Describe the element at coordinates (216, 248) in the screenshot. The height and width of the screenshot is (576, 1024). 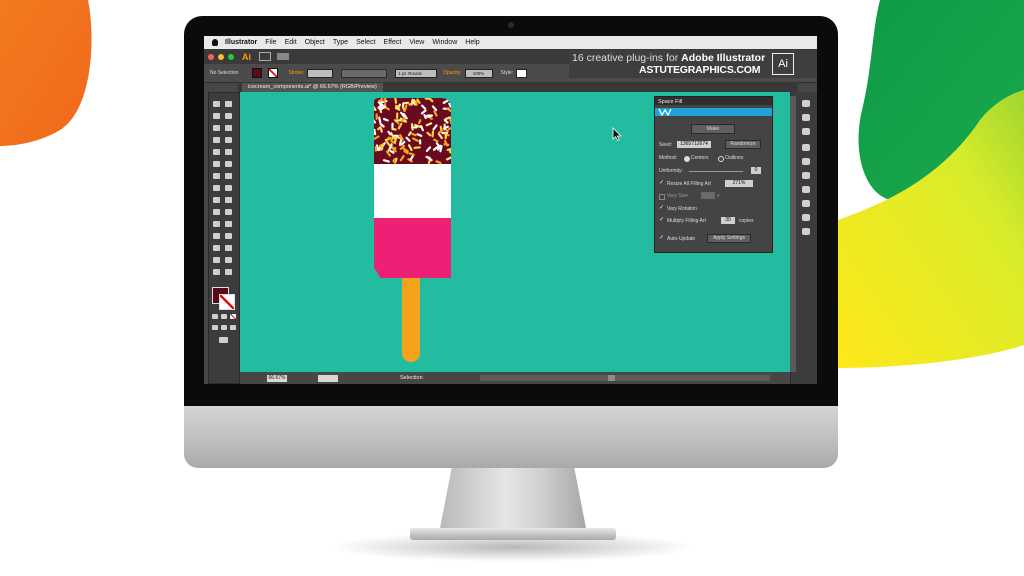
I see `artboard-tool-icon` at that location.